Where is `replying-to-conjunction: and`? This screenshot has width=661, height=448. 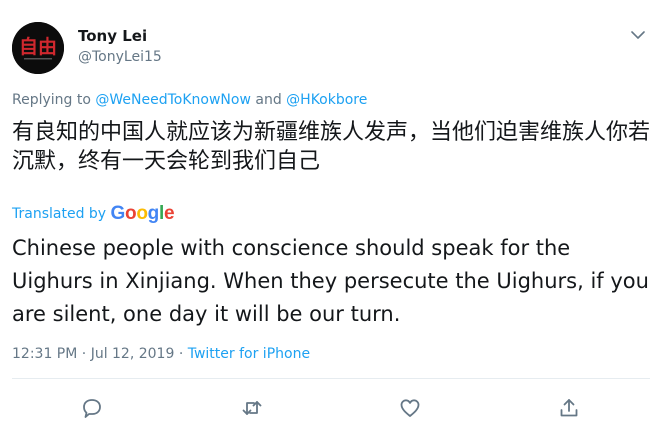 replying-to-conjunction: and is located at coordinates (268, 100).